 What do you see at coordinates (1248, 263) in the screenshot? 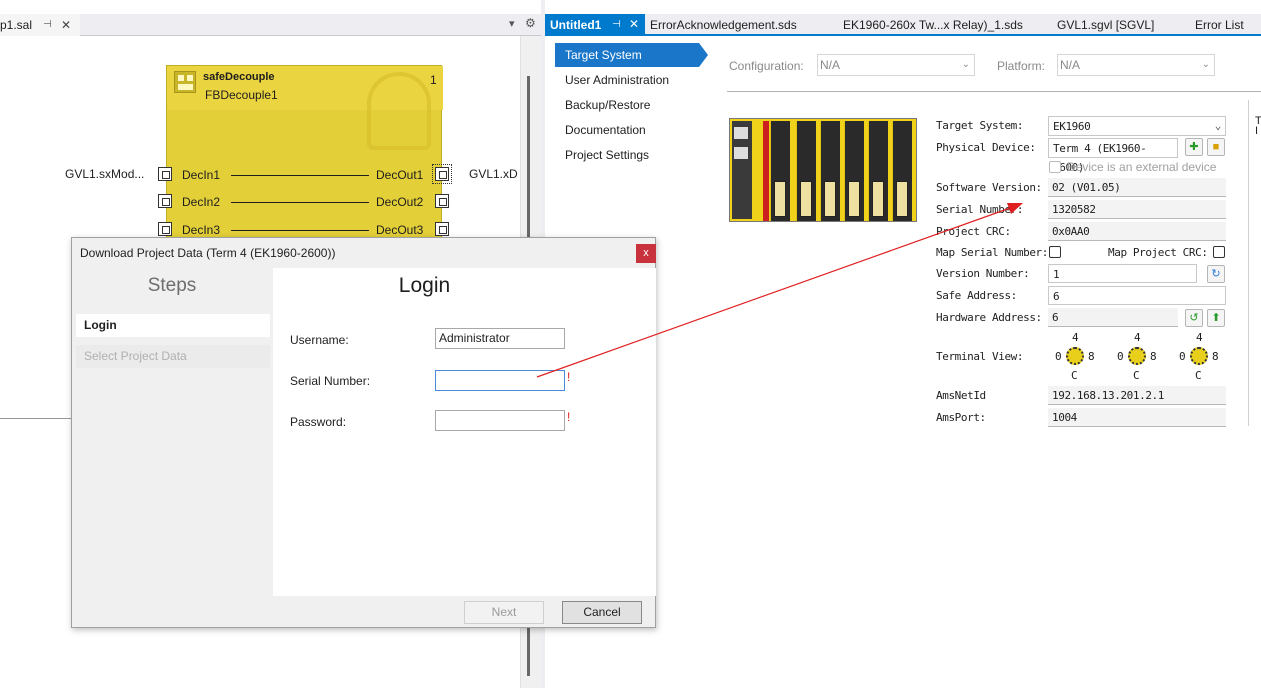
I see `right-edge-divider` at bounding box center [1248, 263].